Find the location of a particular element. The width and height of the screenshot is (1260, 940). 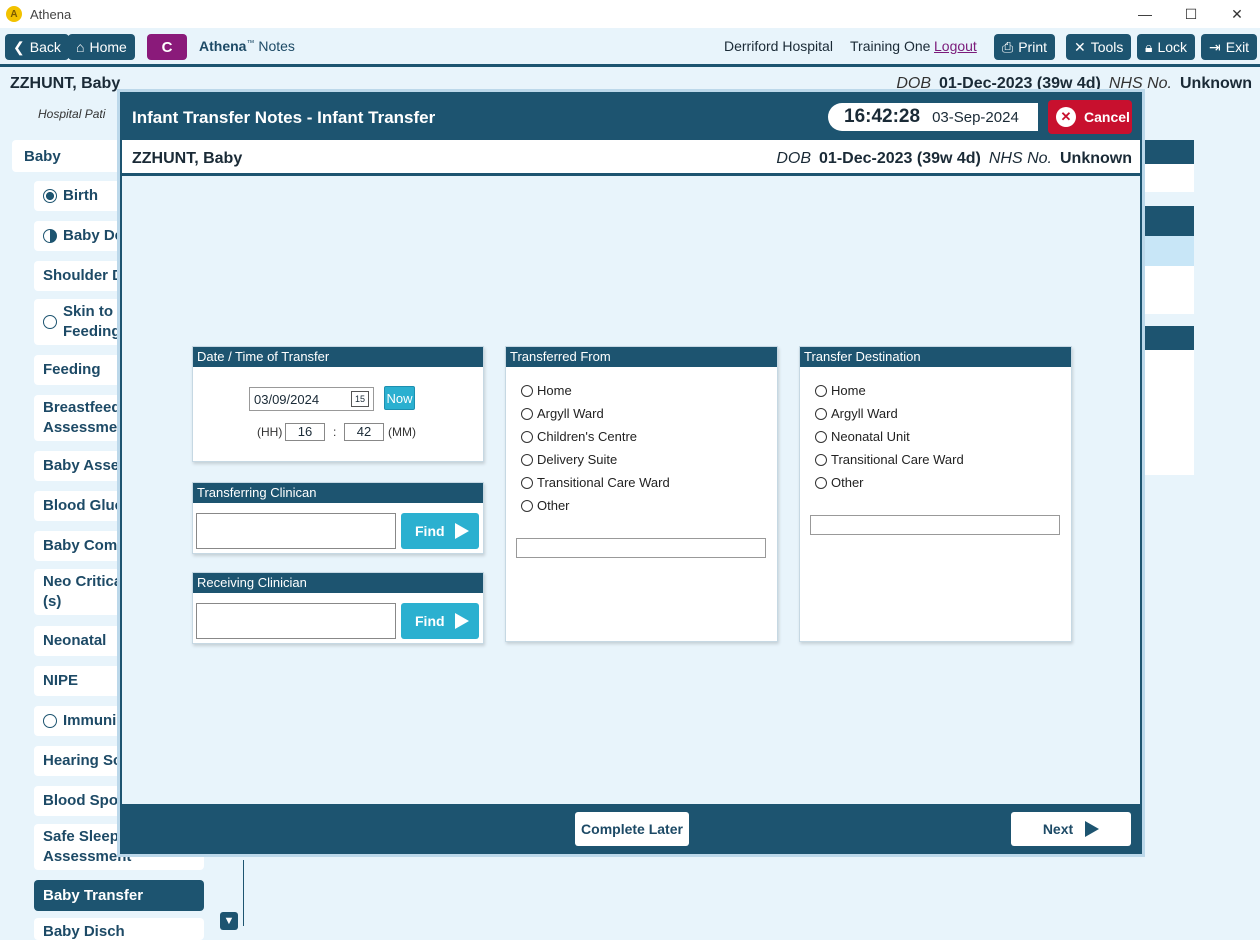

panel-title: Receiving Clinician is located at coordinates (338, 583).